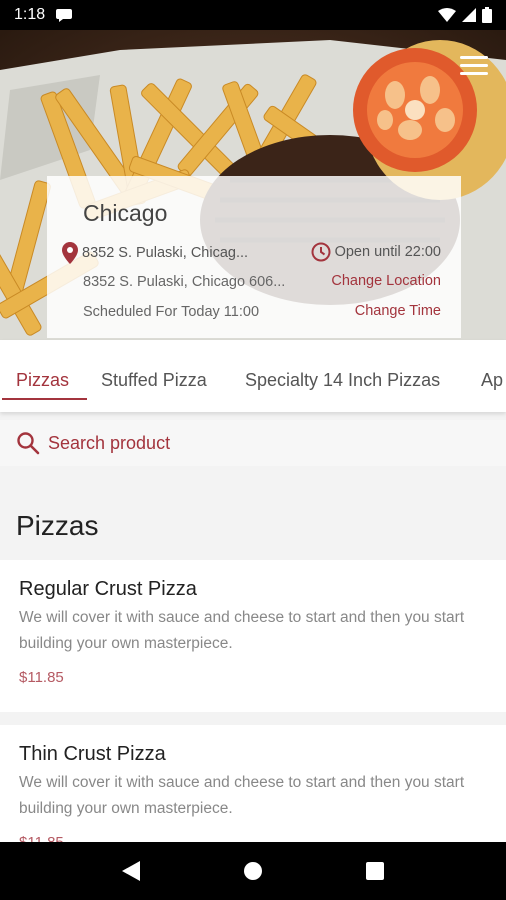 This screenshot has height=900, width=506. I want to click on change-location-link: Change Location, so click(386, 281).